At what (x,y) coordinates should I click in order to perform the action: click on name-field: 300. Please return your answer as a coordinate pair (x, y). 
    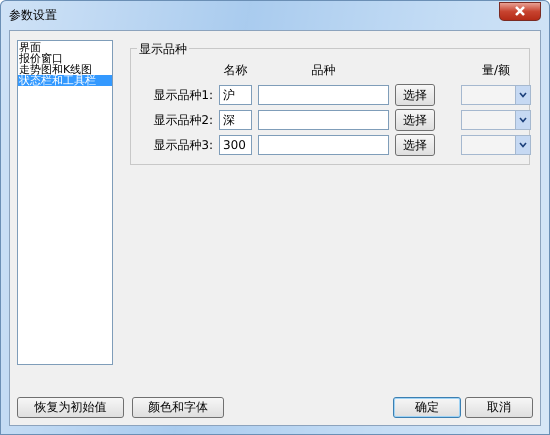
    Looking at the image, I should click on (235, 145).